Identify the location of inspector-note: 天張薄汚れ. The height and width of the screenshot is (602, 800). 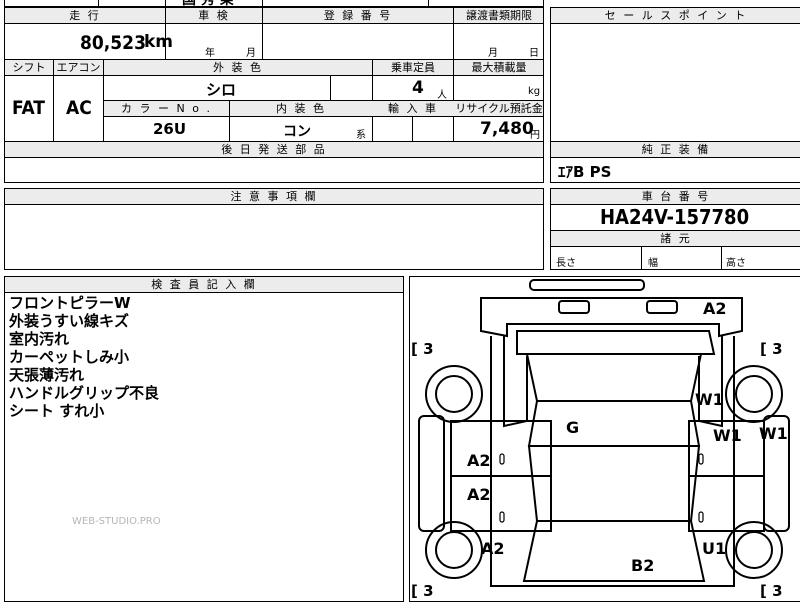
(47, 375).